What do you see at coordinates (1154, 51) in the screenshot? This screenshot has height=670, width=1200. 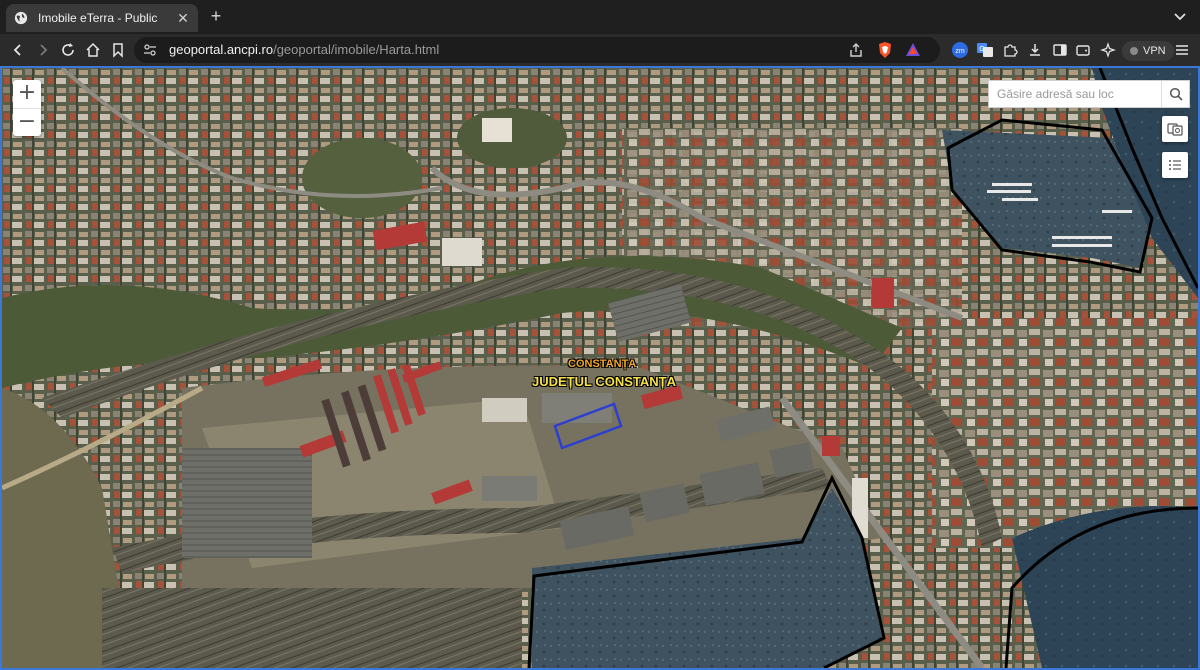 I see `vpn-label: VPN` at bounding box center [1154, 51].